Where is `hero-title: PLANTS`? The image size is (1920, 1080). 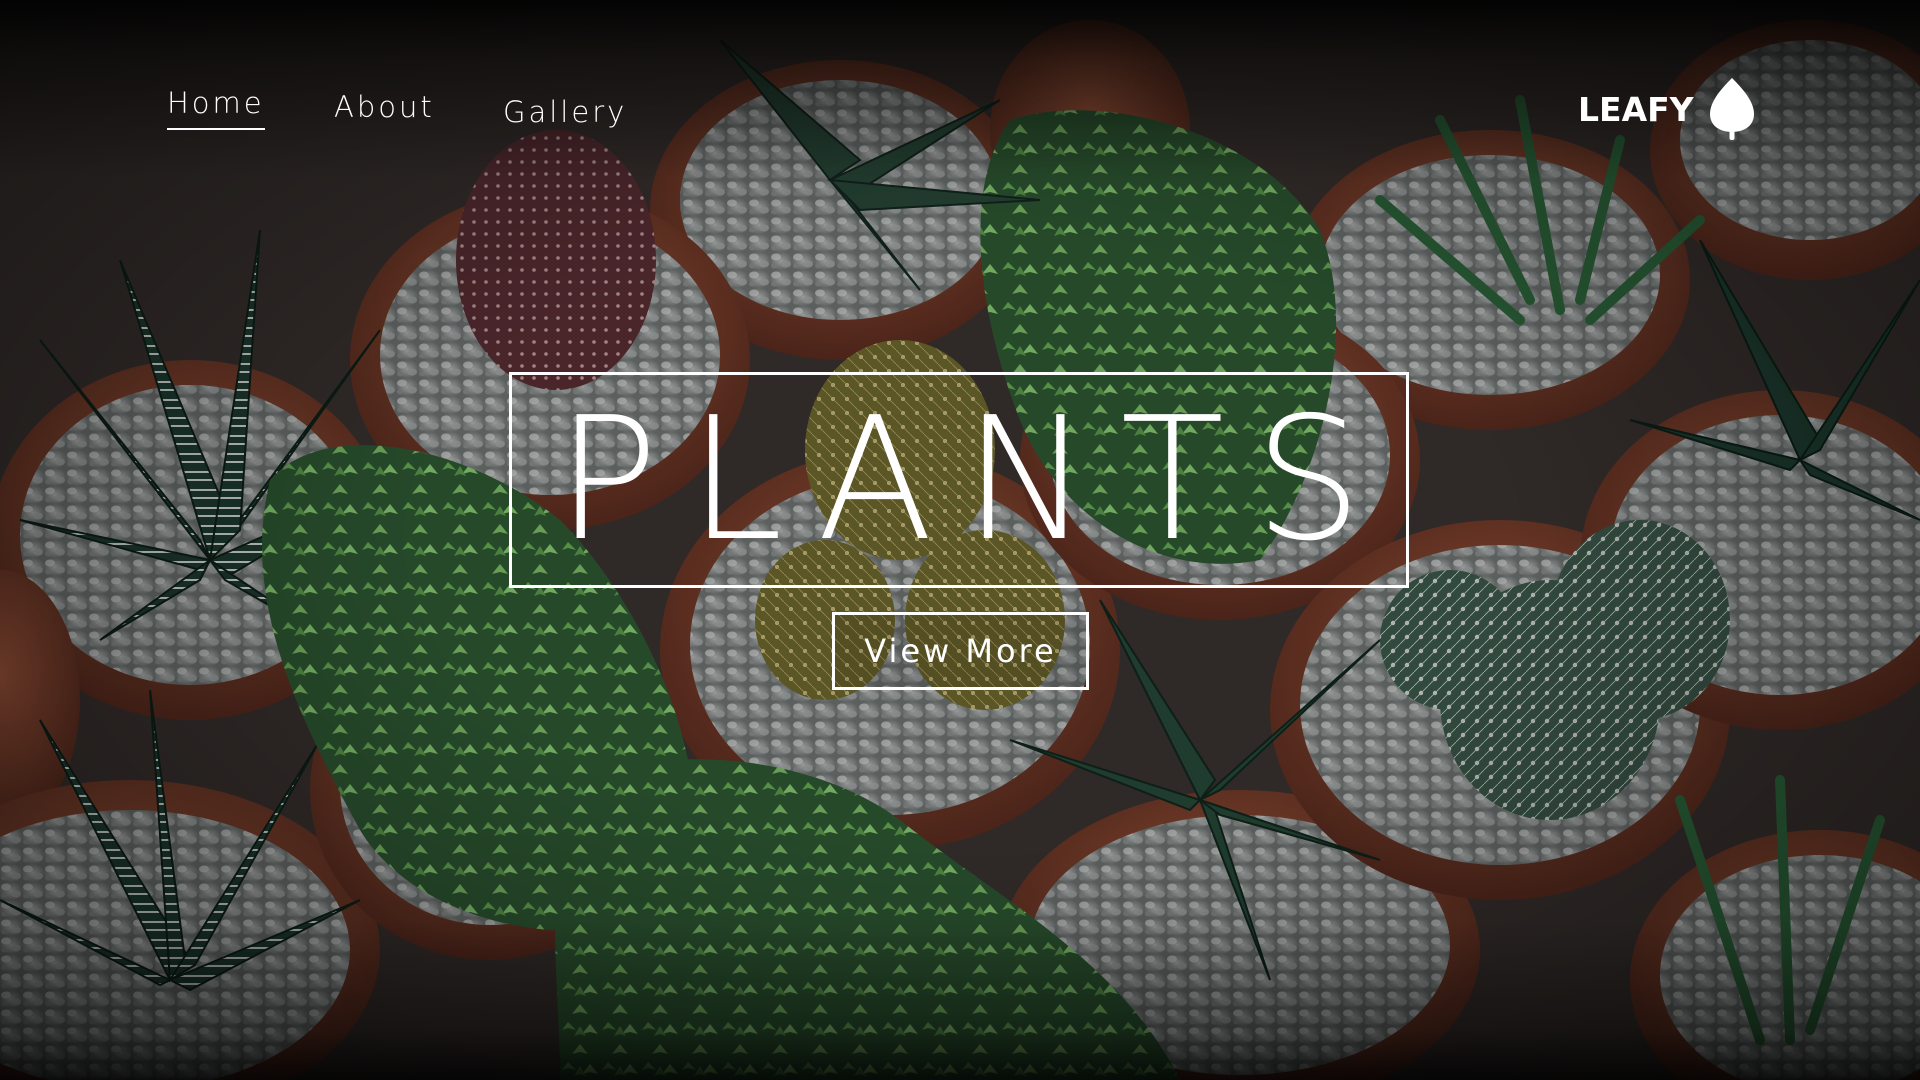
hero-title: PLANTS is located at coordinates (974, 480).